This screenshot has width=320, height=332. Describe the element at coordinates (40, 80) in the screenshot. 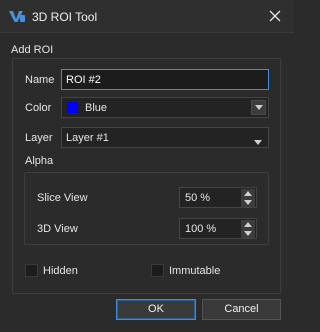

I see `name-label: Name` at that location.